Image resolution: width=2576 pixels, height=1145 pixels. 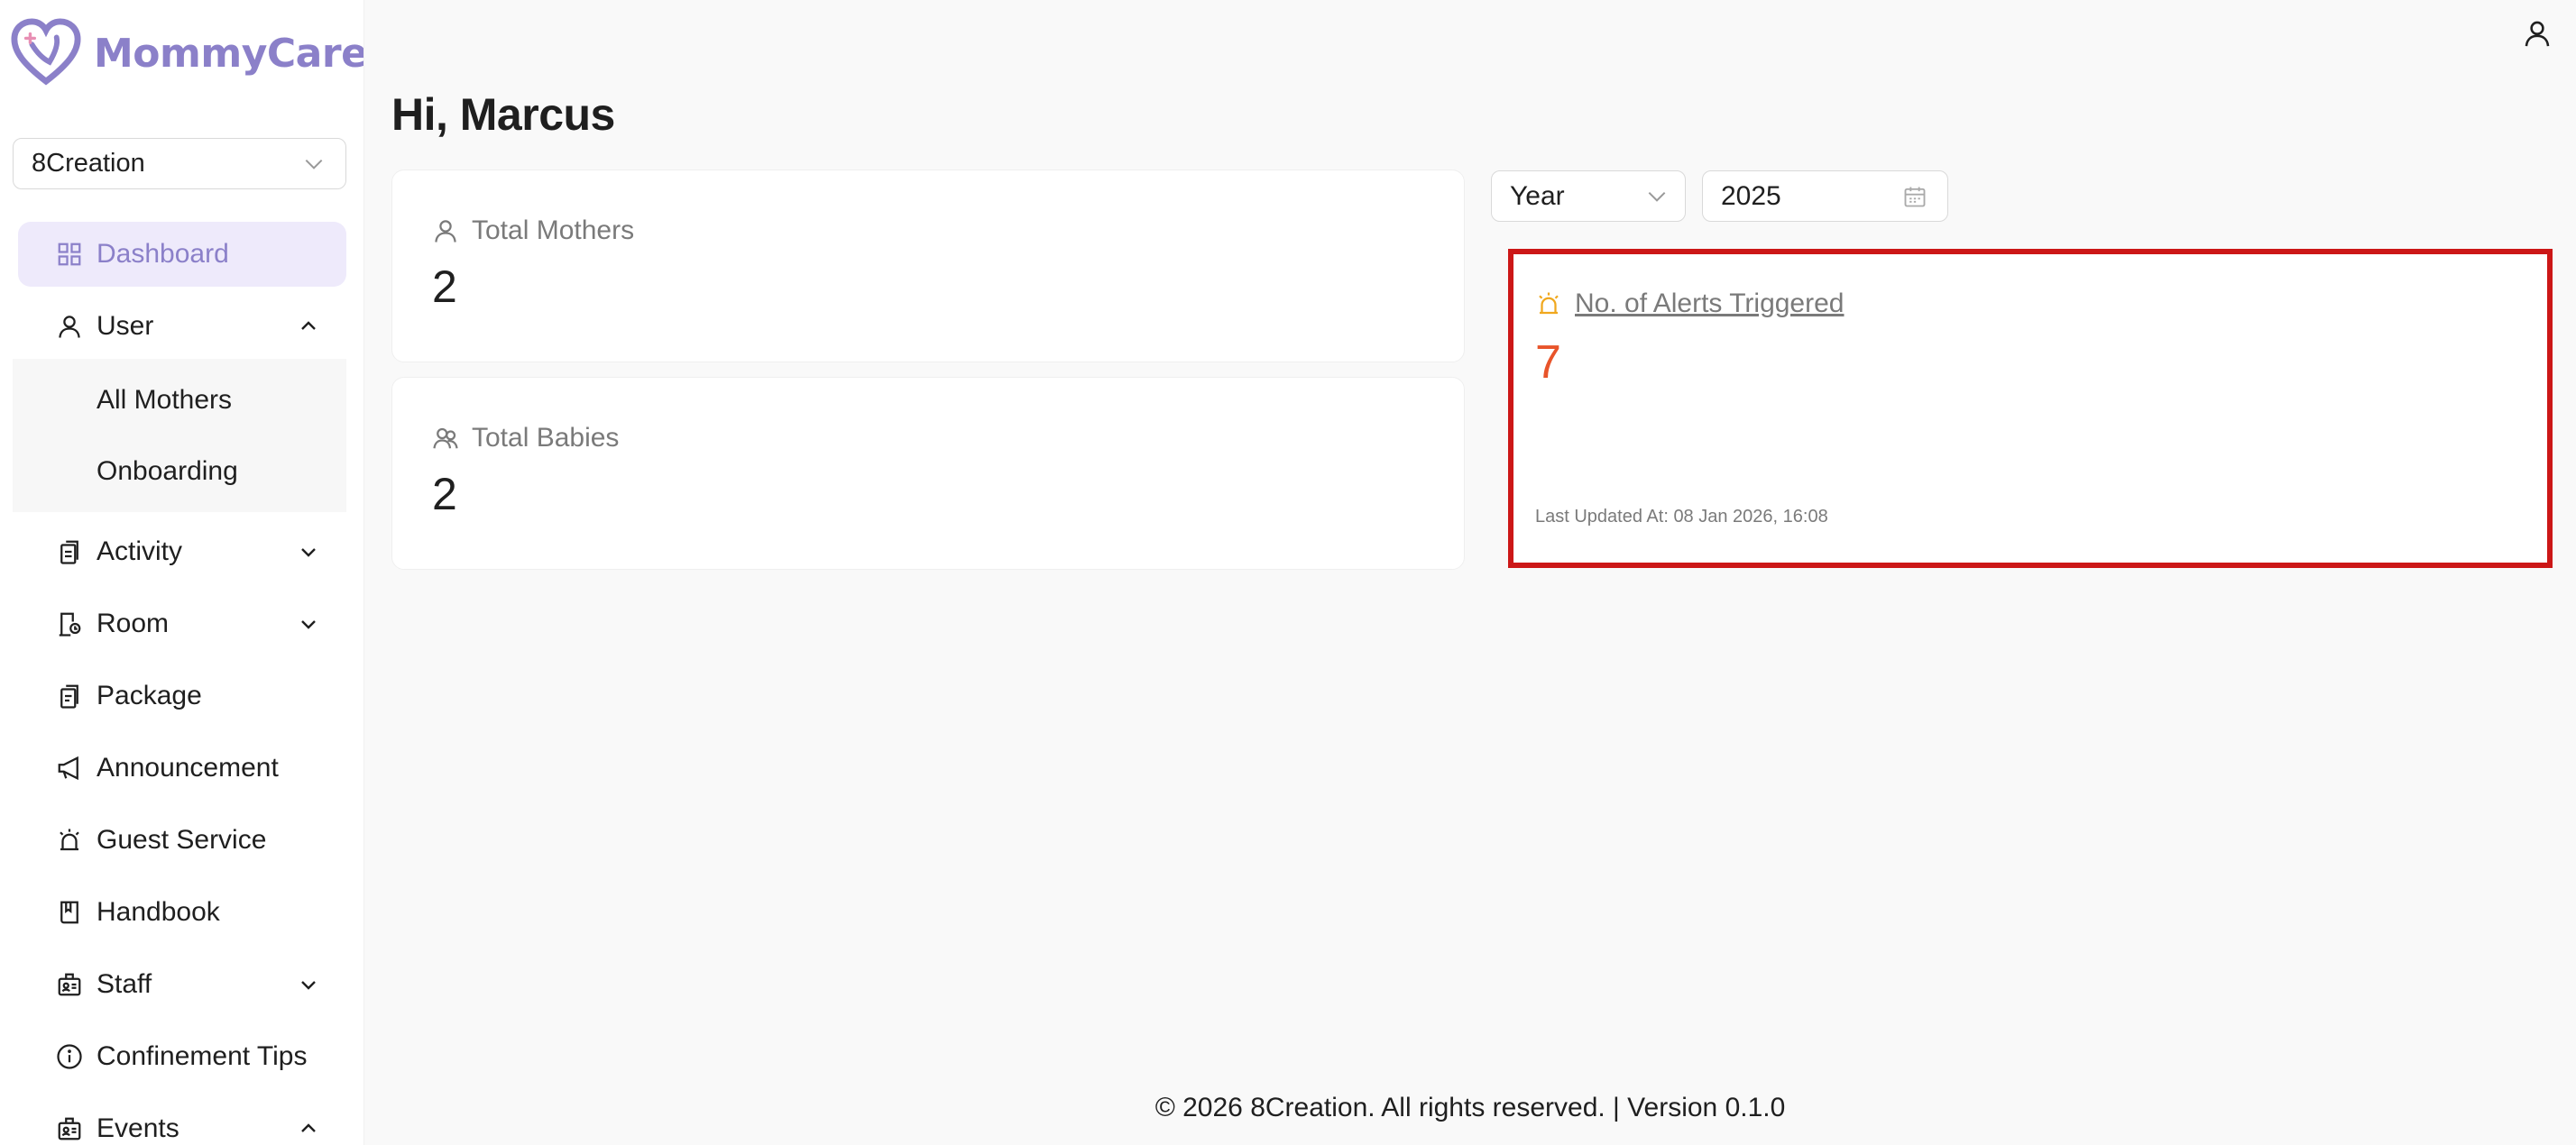 I want to click on total-mothers-label: Total Mothers, so click(x=553, y=230).